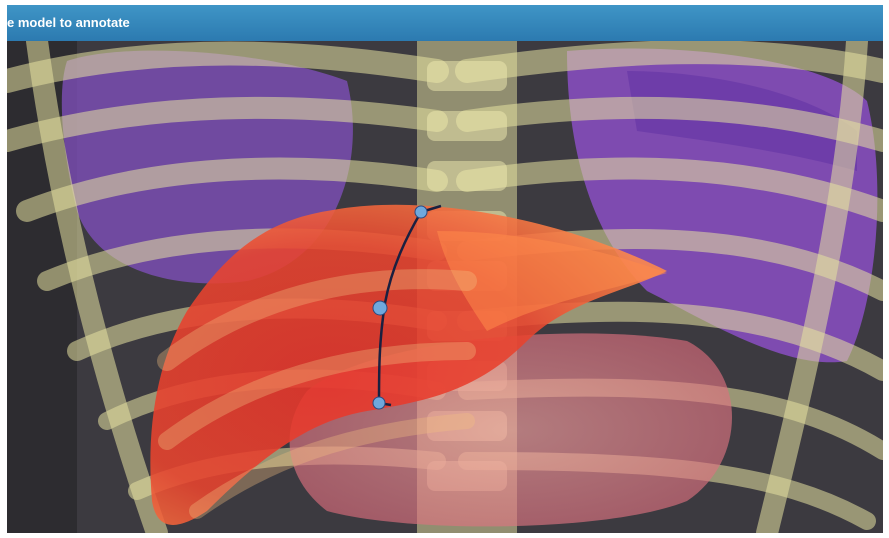 The height and width of the screenshot is (538, 889). What do you see at coordinates (379, 403) in the screenshot?
I see `annotation-point-bottom` at bounding box center [379, 403].